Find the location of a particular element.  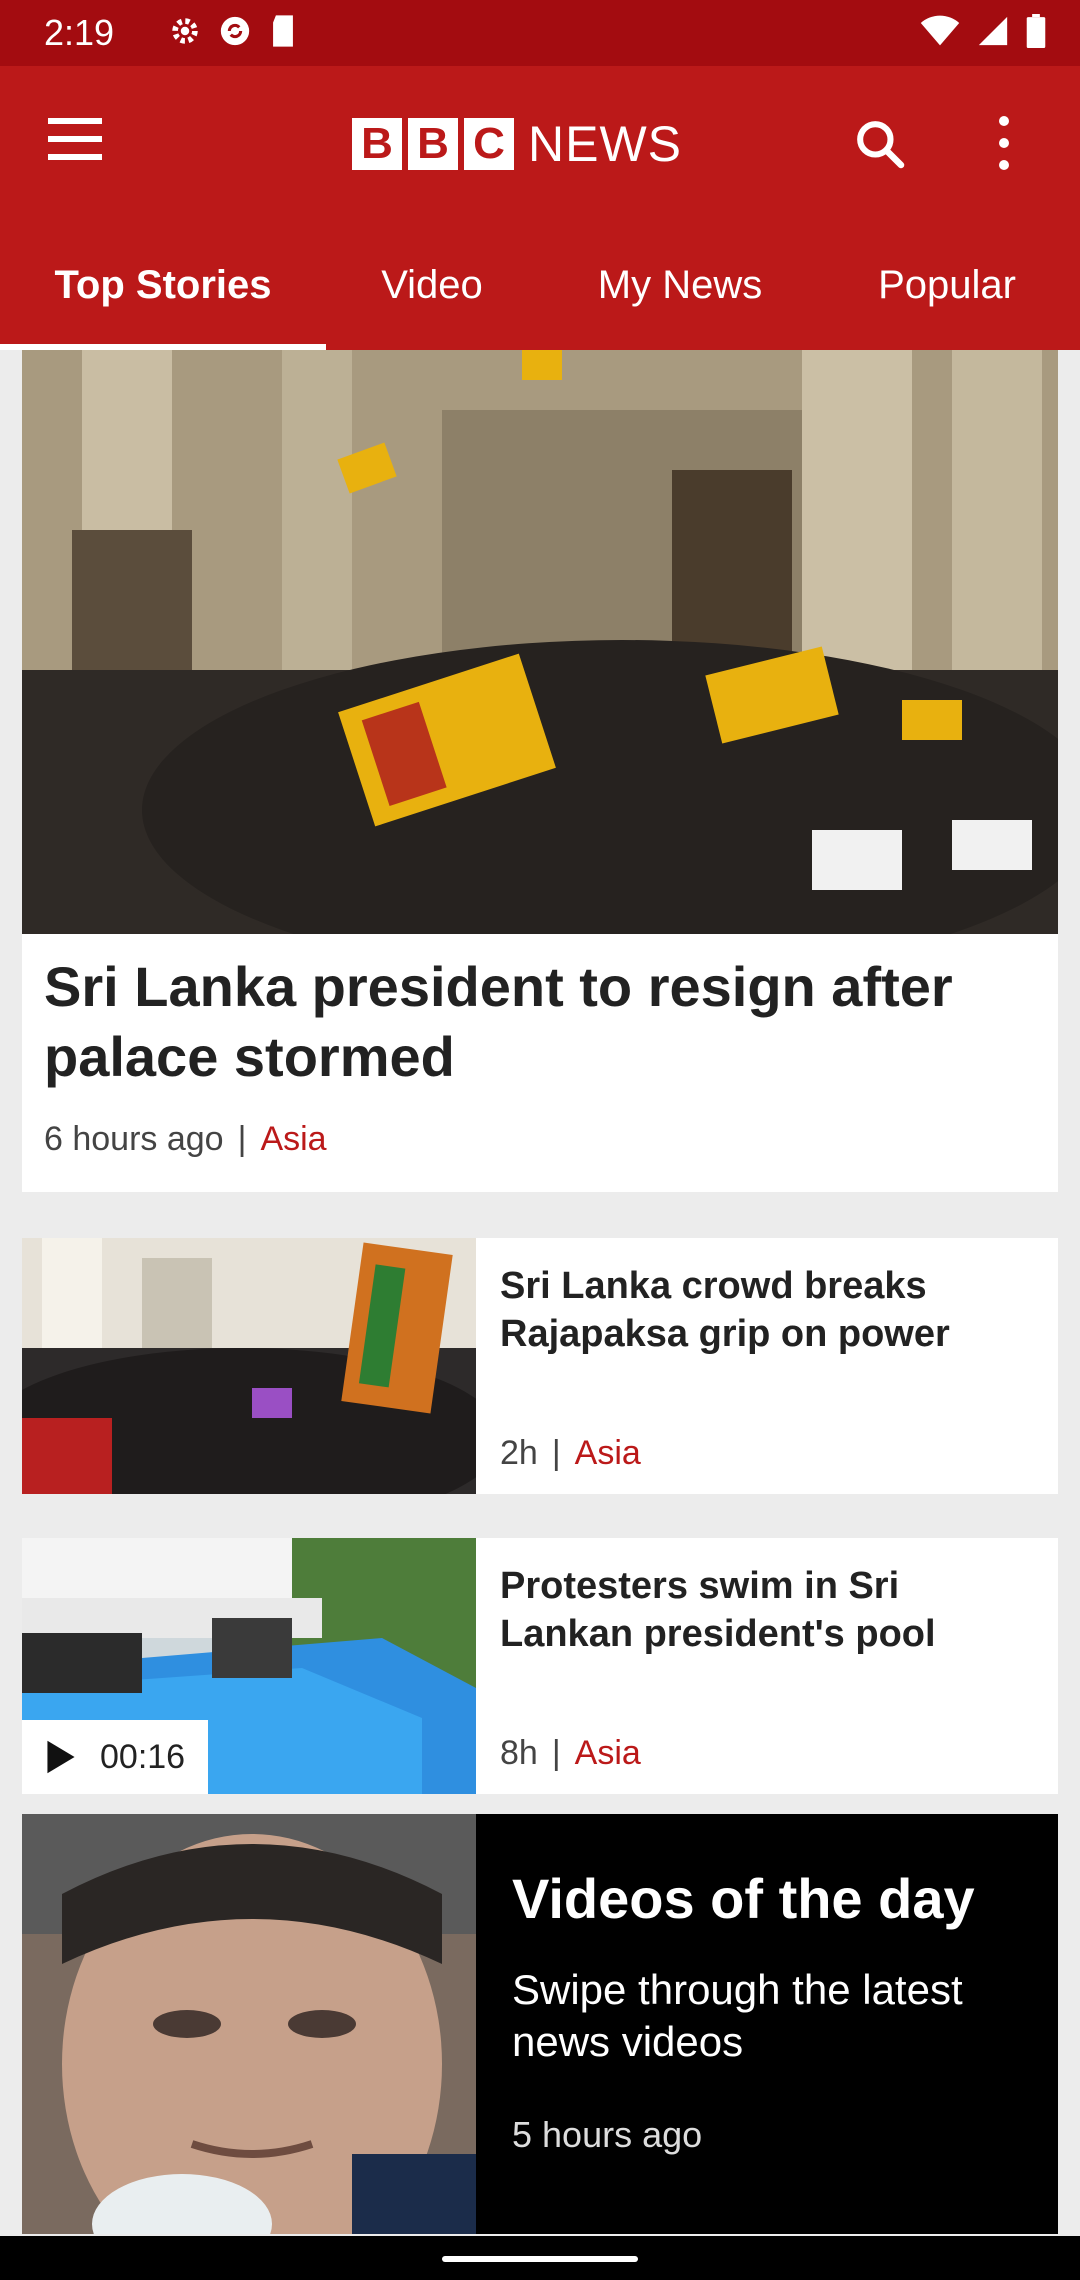

battery-icon is located at coordinates (1036, 31).